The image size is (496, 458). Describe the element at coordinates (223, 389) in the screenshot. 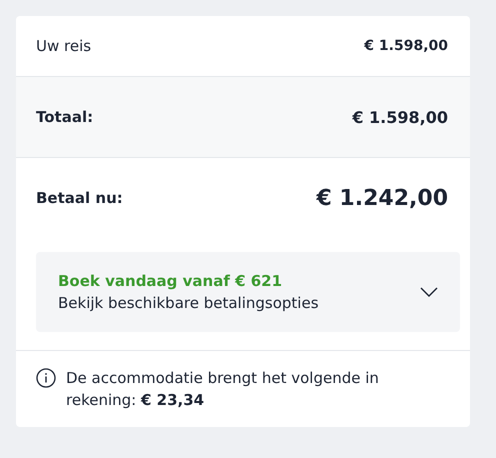

I see `accommodation-notice: De accommodatie brengt het volgende in rekening: € 23,34` at that location.